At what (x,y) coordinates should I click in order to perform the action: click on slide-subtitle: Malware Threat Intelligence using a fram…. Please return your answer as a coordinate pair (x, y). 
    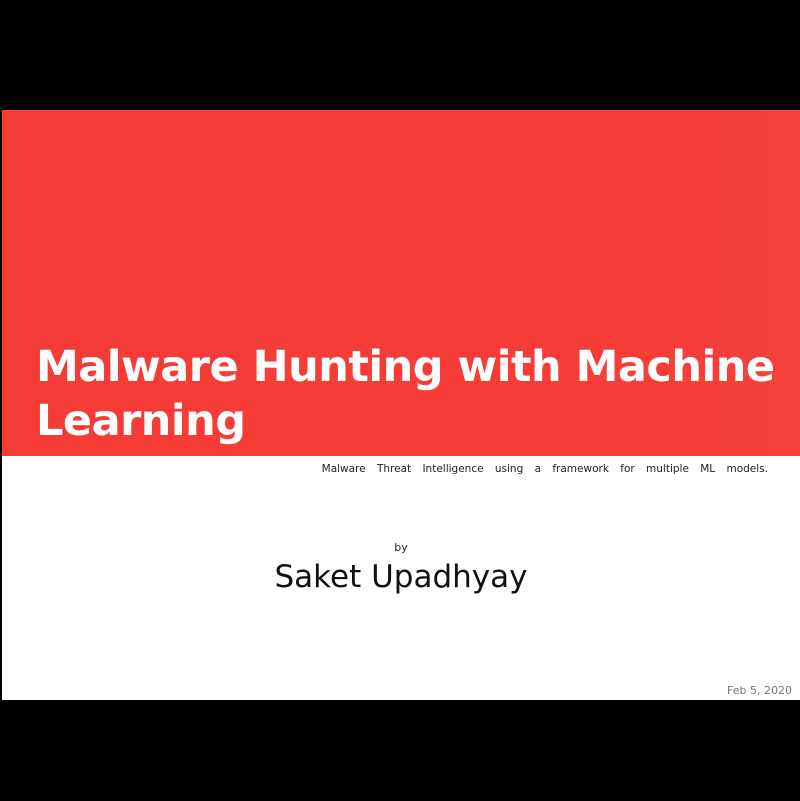
    Looking at the image, I should click on (544, 469).